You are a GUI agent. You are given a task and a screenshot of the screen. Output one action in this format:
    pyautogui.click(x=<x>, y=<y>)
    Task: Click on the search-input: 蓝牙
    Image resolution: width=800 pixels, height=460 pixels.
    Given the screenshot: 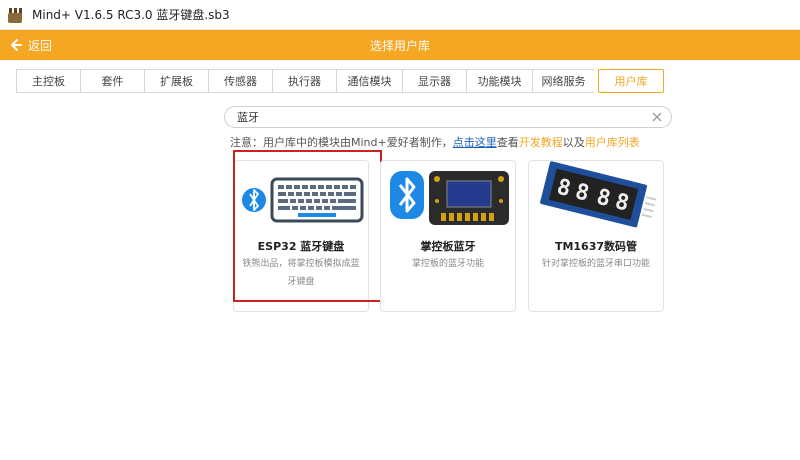 What is the action you would take?
    pyautogui.click(x=448, y=117)
    